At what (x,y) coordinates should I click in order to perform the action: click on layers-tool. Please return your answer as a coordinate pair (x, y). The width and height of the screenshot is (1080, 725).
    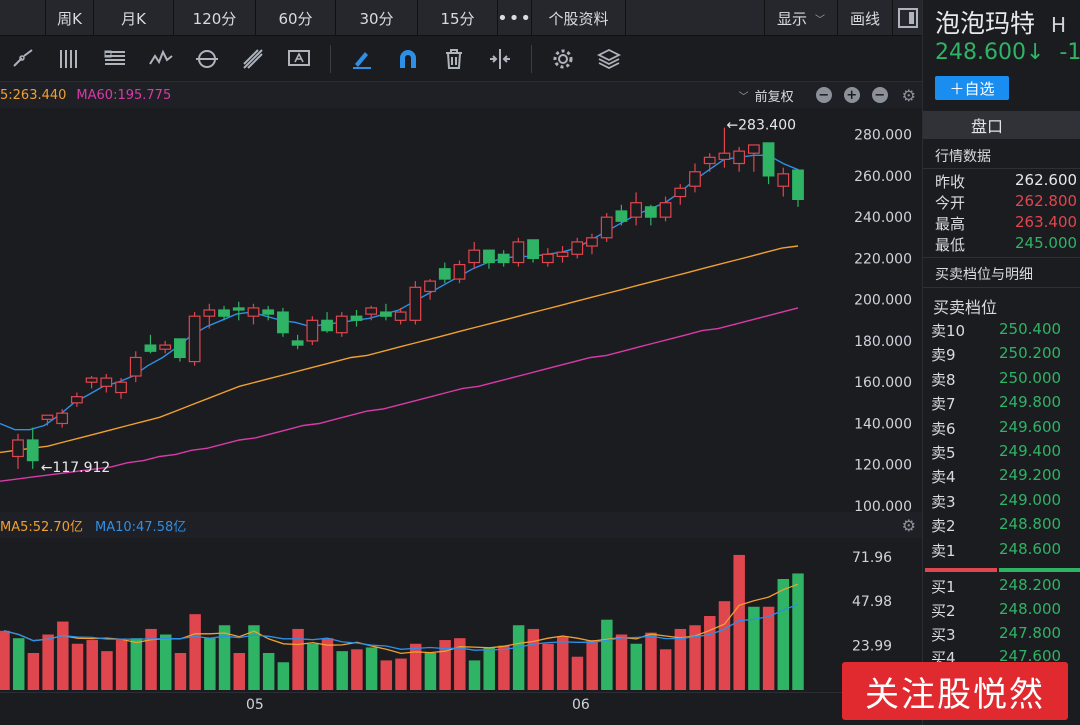
    Looking at the image, I should click on (609, 59).